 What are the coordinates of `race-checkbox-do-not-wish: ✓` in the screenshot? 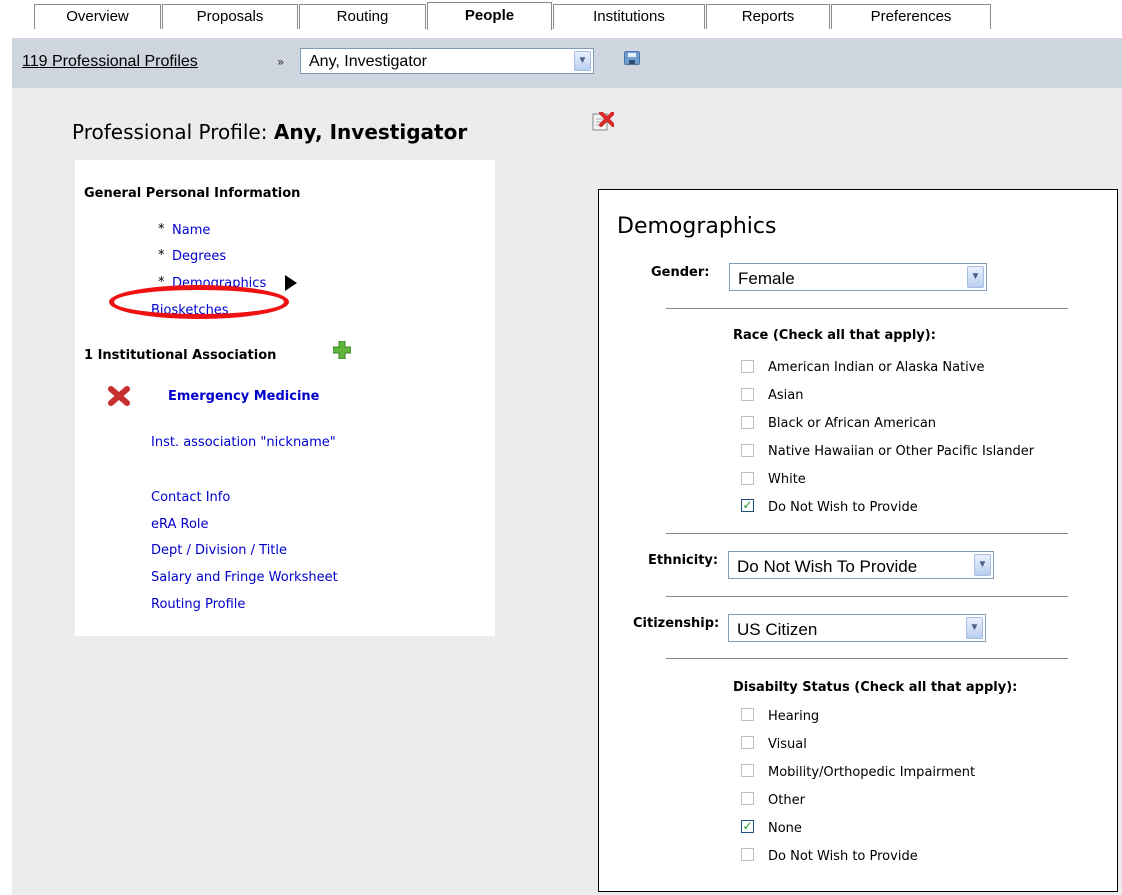 It's located at (747, 505).